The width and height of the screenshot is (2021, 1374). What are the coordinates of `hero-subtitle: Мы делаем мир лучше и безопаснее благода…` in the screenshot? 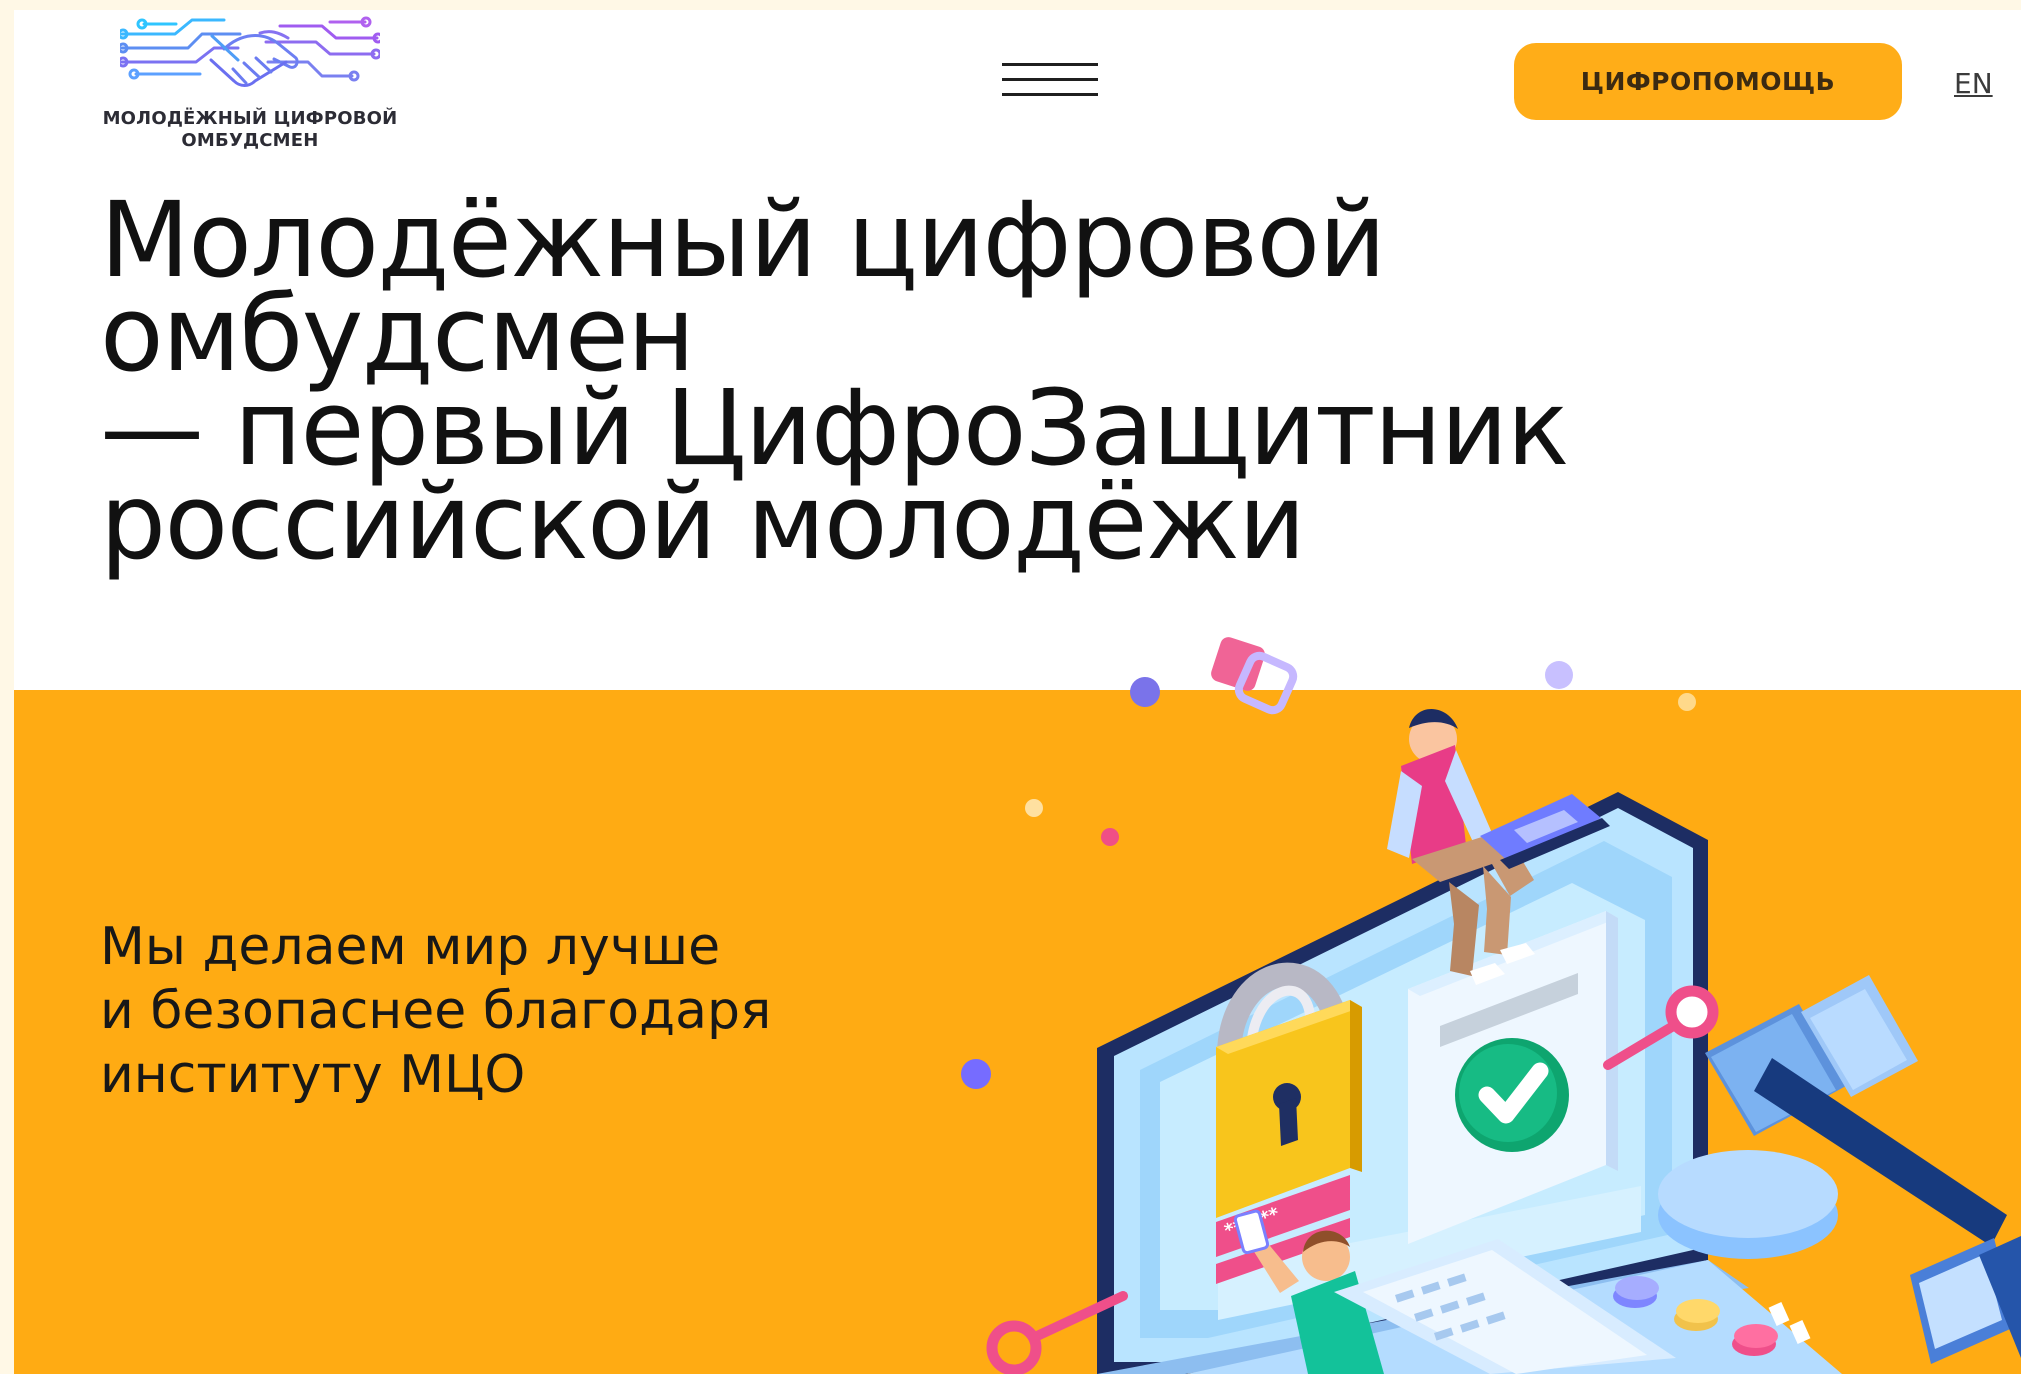 It's located at (480, 1011).